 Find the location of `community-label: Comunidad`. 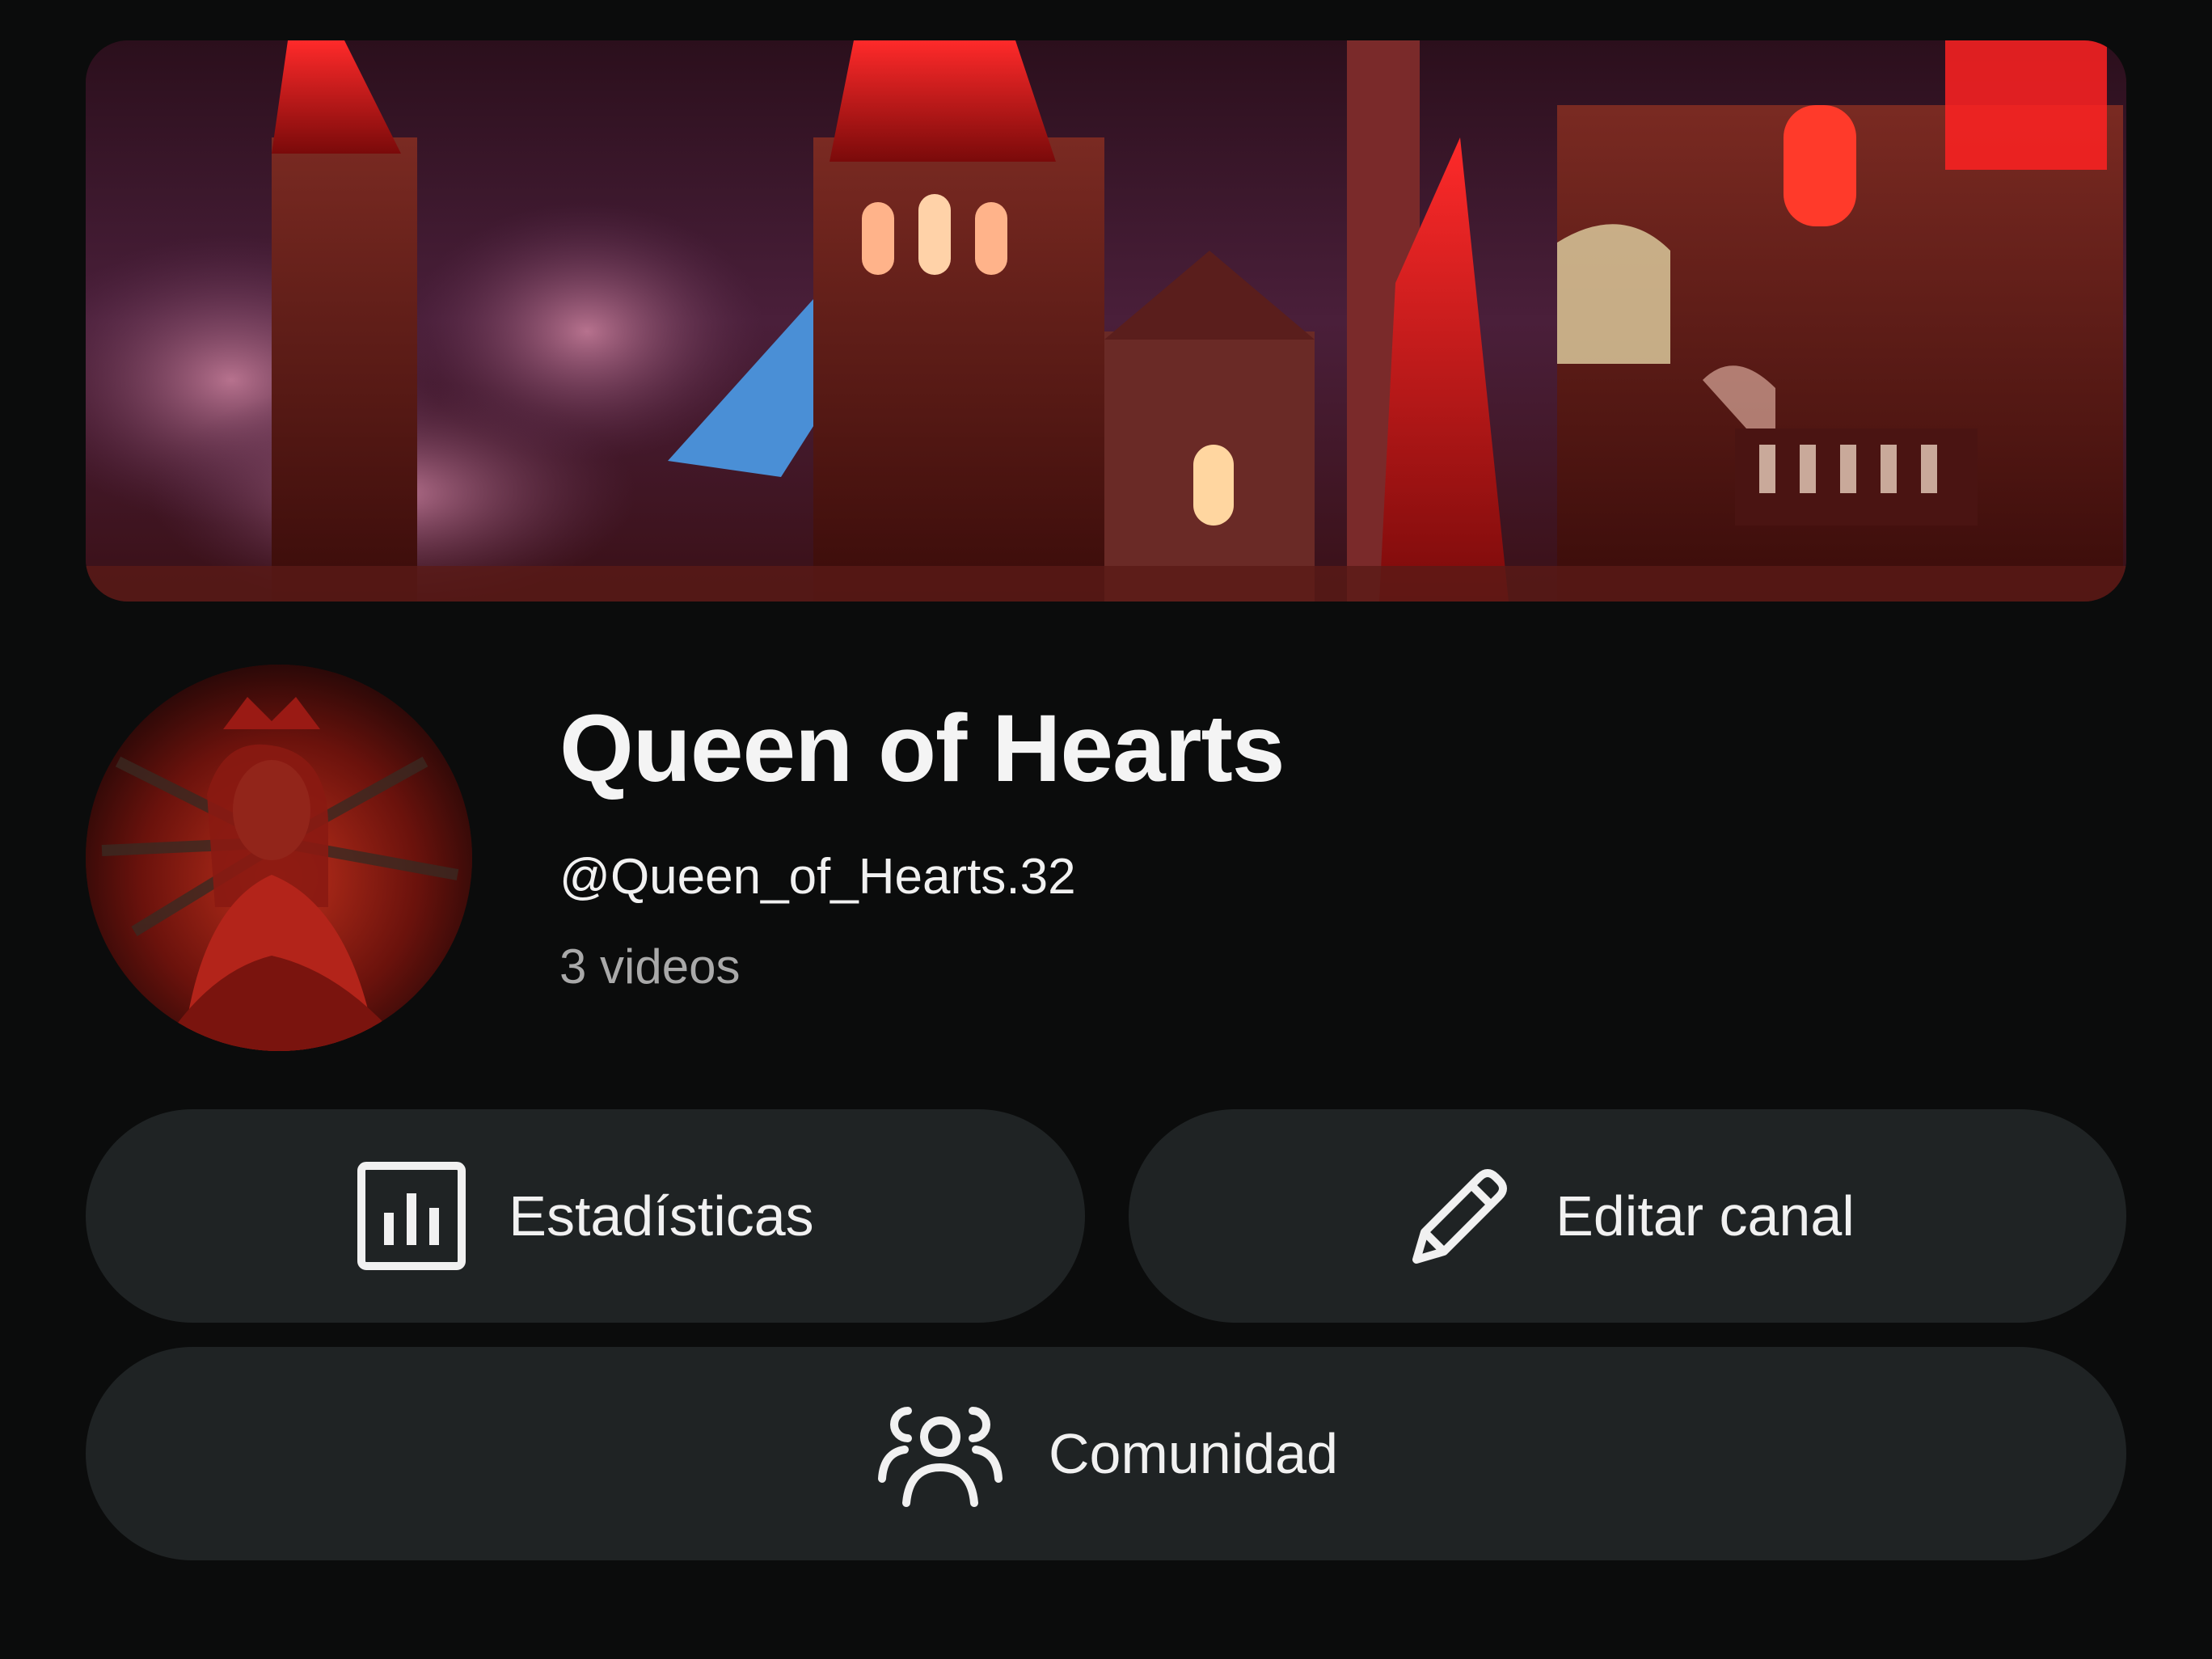

community-label: Comunidad is located at coordinates (1193, 1453).